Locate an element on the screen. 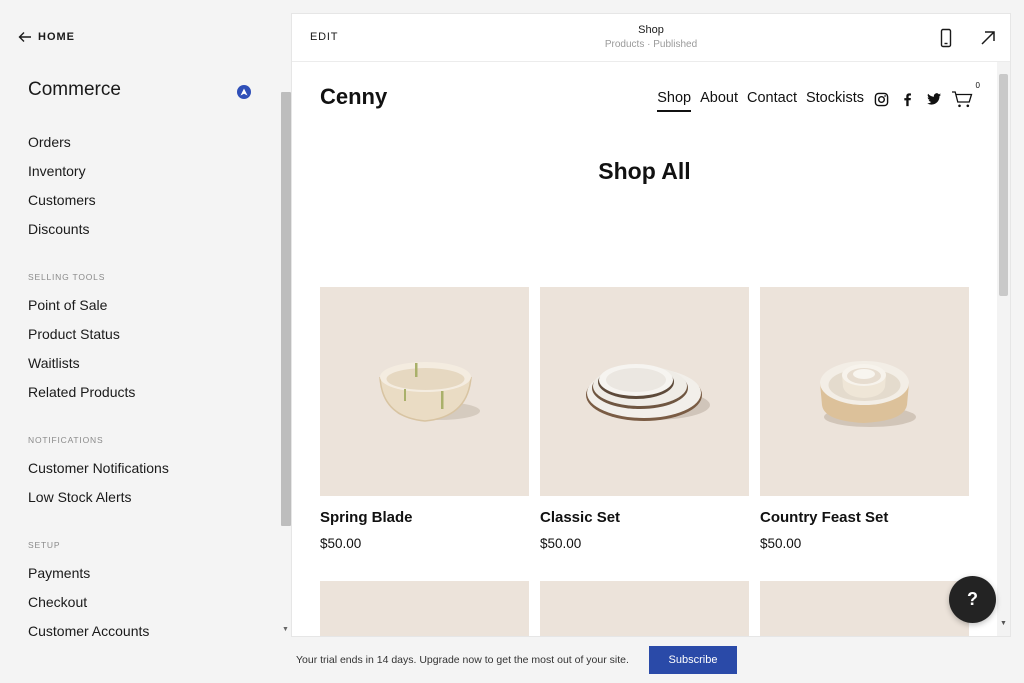 The height and width of the screenshot is (683, 1024). sidebar-item-customers: Customers is located at coordinates (148, 199).